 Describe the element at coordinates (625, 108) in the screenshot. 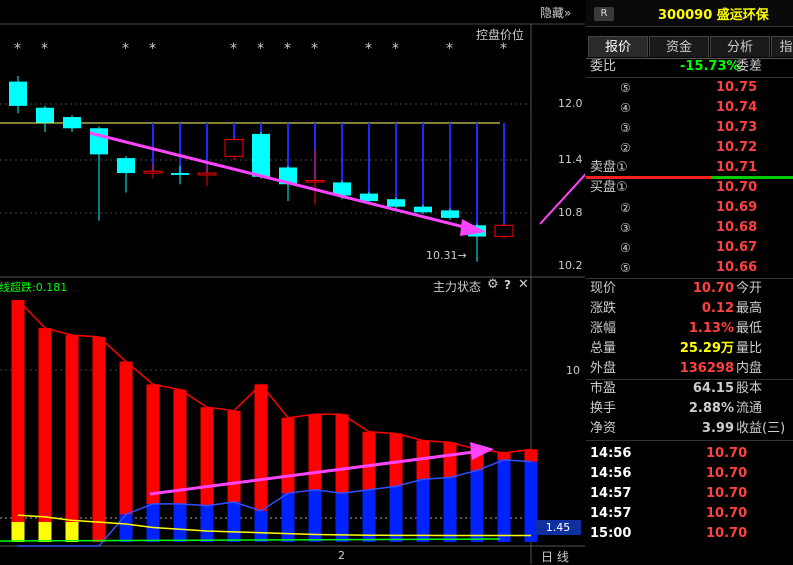

I see `sell-level: ④` at that location.